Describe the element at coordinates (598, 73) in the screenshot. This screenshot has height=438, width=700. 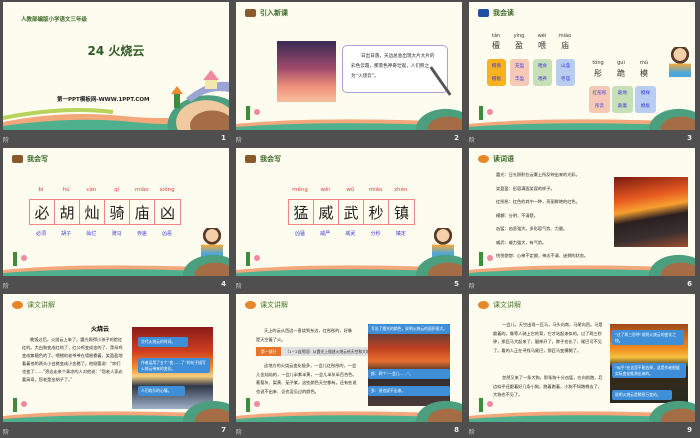
I see `character: 彤` at that location.